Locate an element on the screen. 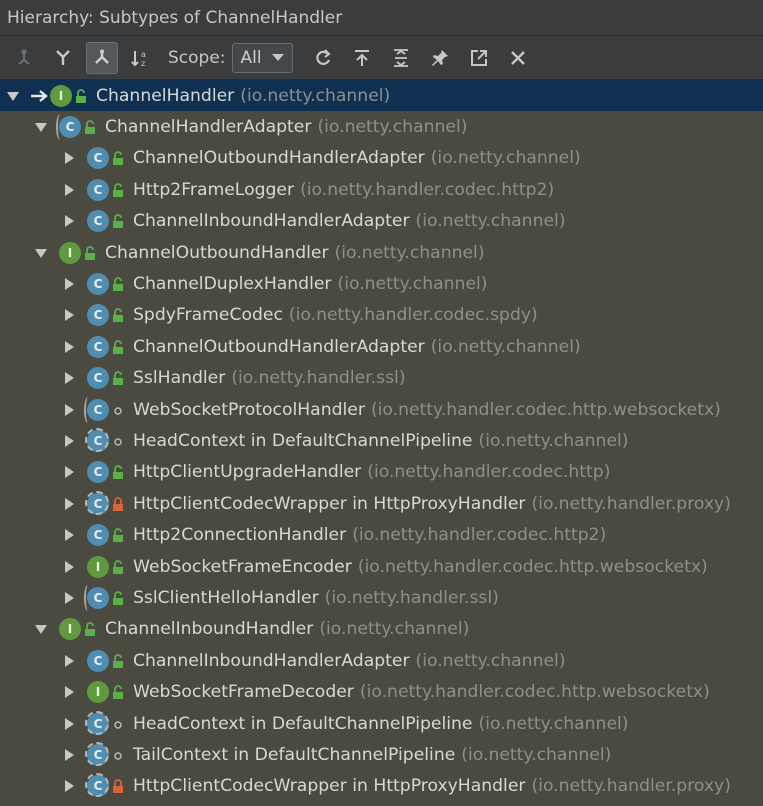 Image resolution: width=763 pixels, height=806 pixels. tree-row: C ChannelDuplexHandler (io.netty.channel) is located at coordinates (381, 283).